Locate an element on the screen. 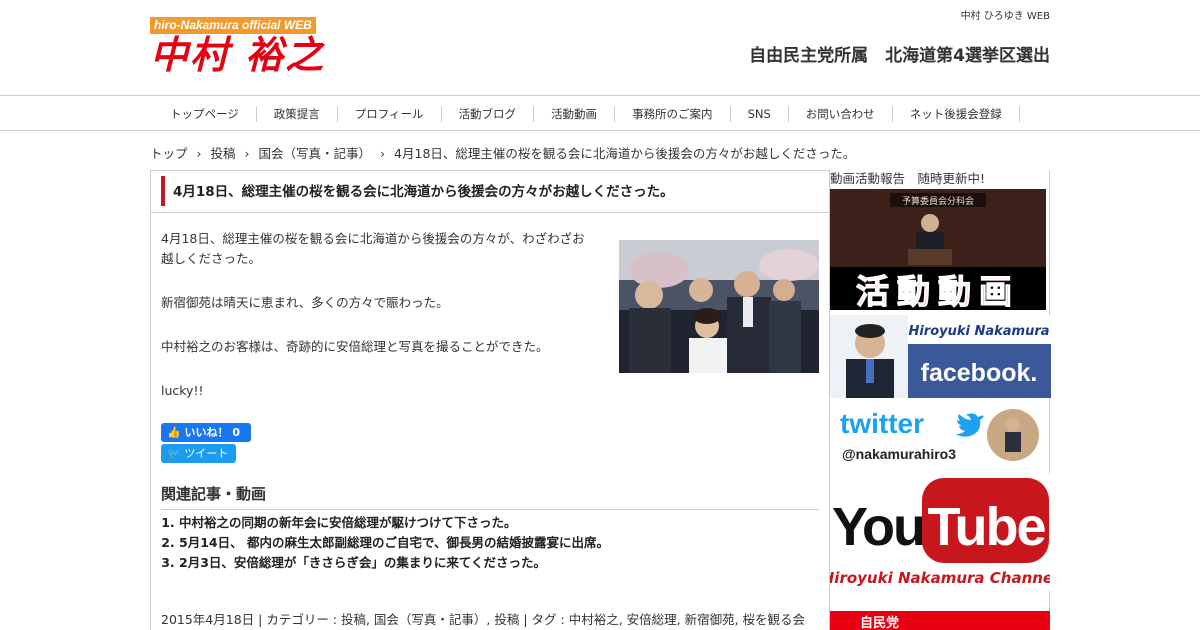 The height and width of the screenshot is (630, 1200). twitter-bird-icon: 🐦 is located at coordinates (174, 453).